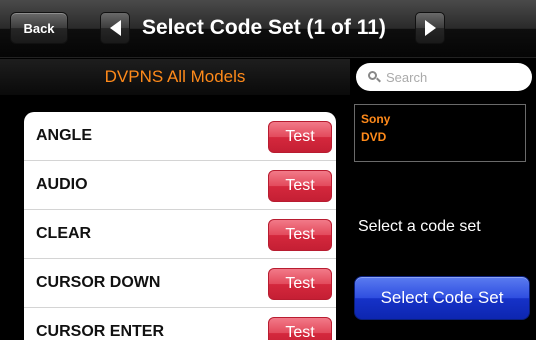  I want to click on list-item: AUDIO Test, so click(180, 185).